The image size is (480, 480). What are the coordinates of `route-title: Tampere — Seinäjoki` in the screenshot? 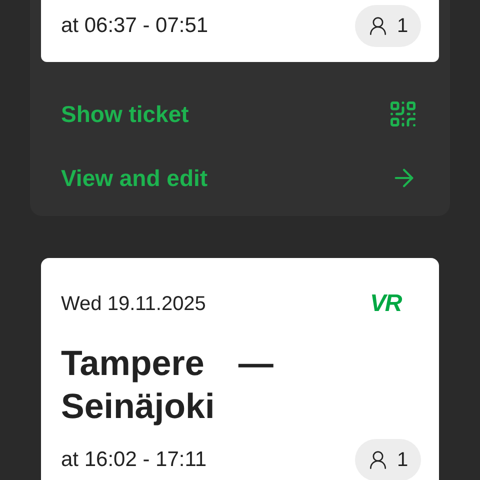 It's located at (167, 385).